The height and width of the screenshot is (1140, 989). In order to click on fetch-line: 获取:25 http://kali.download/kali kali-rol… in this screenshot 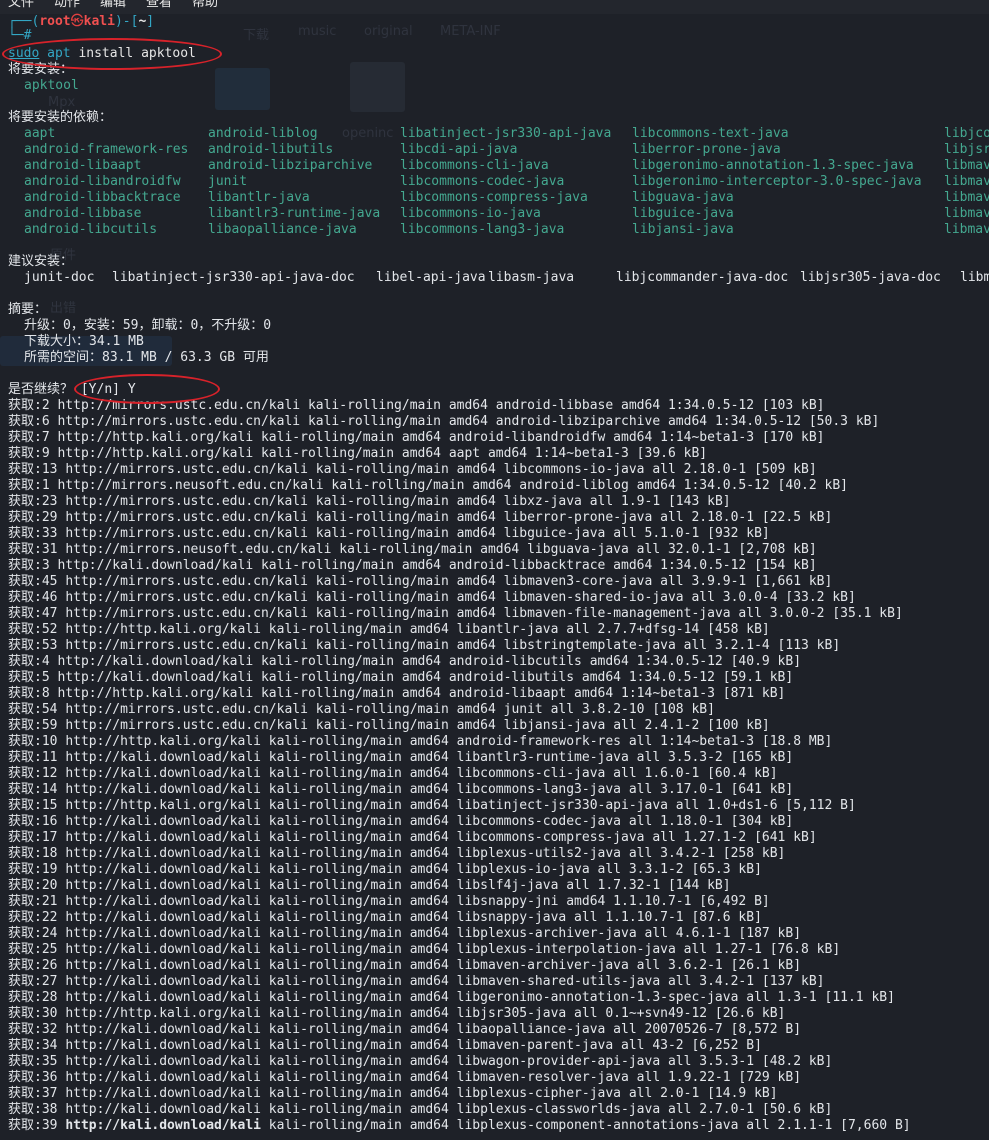, I will do `click(424, 950)`.